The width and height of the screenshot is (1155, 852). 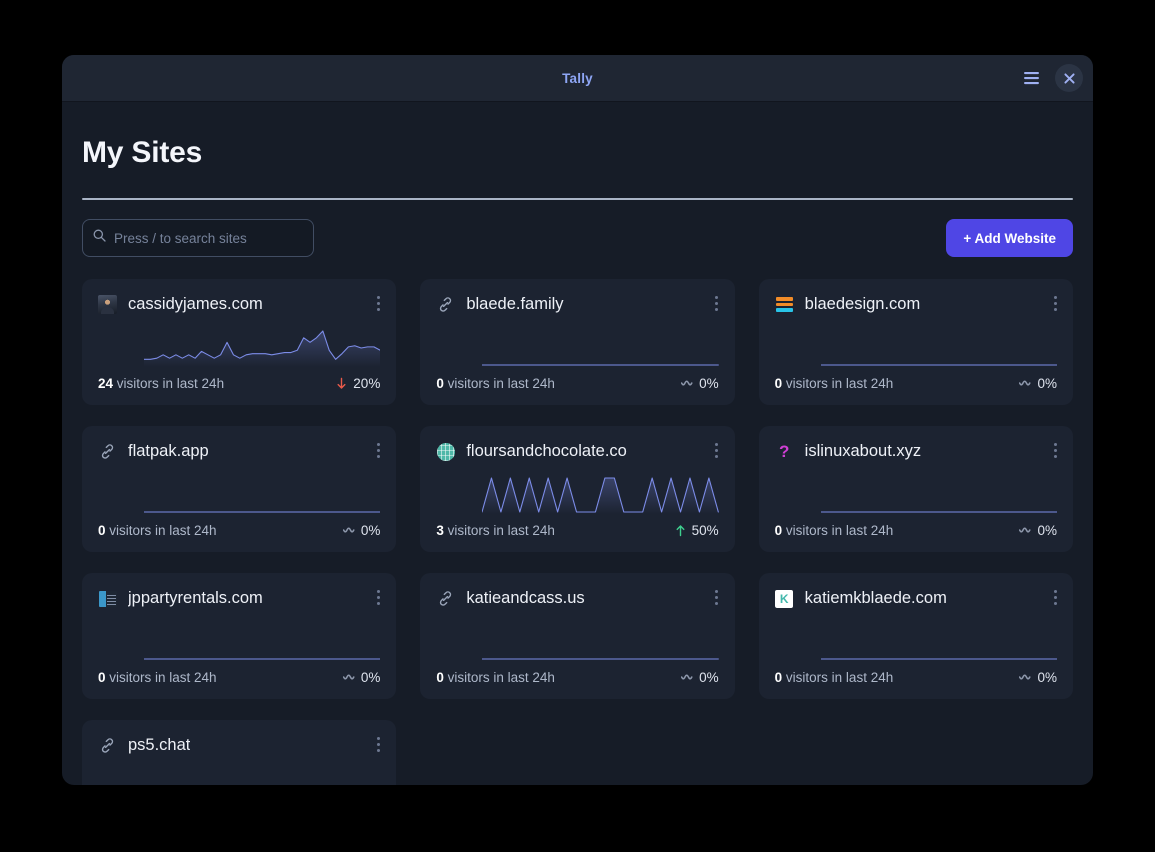 I want to click on visitors-count: 3 visitors in last 24h, so click(x=495, y=530).